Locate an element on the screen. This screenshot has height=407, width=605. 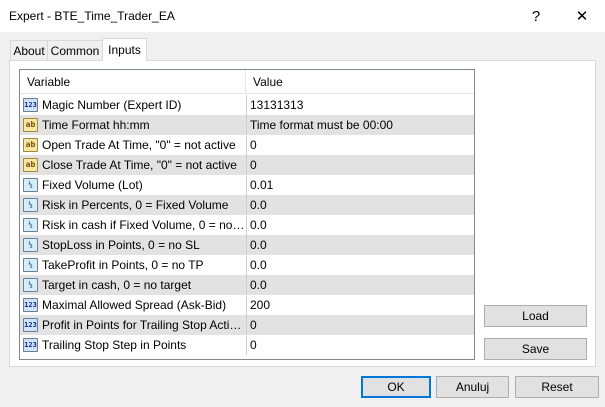
table-row: ½ TakeProfit in Points, 0 = no TP 0.0 is located at coordinates (247, 265).